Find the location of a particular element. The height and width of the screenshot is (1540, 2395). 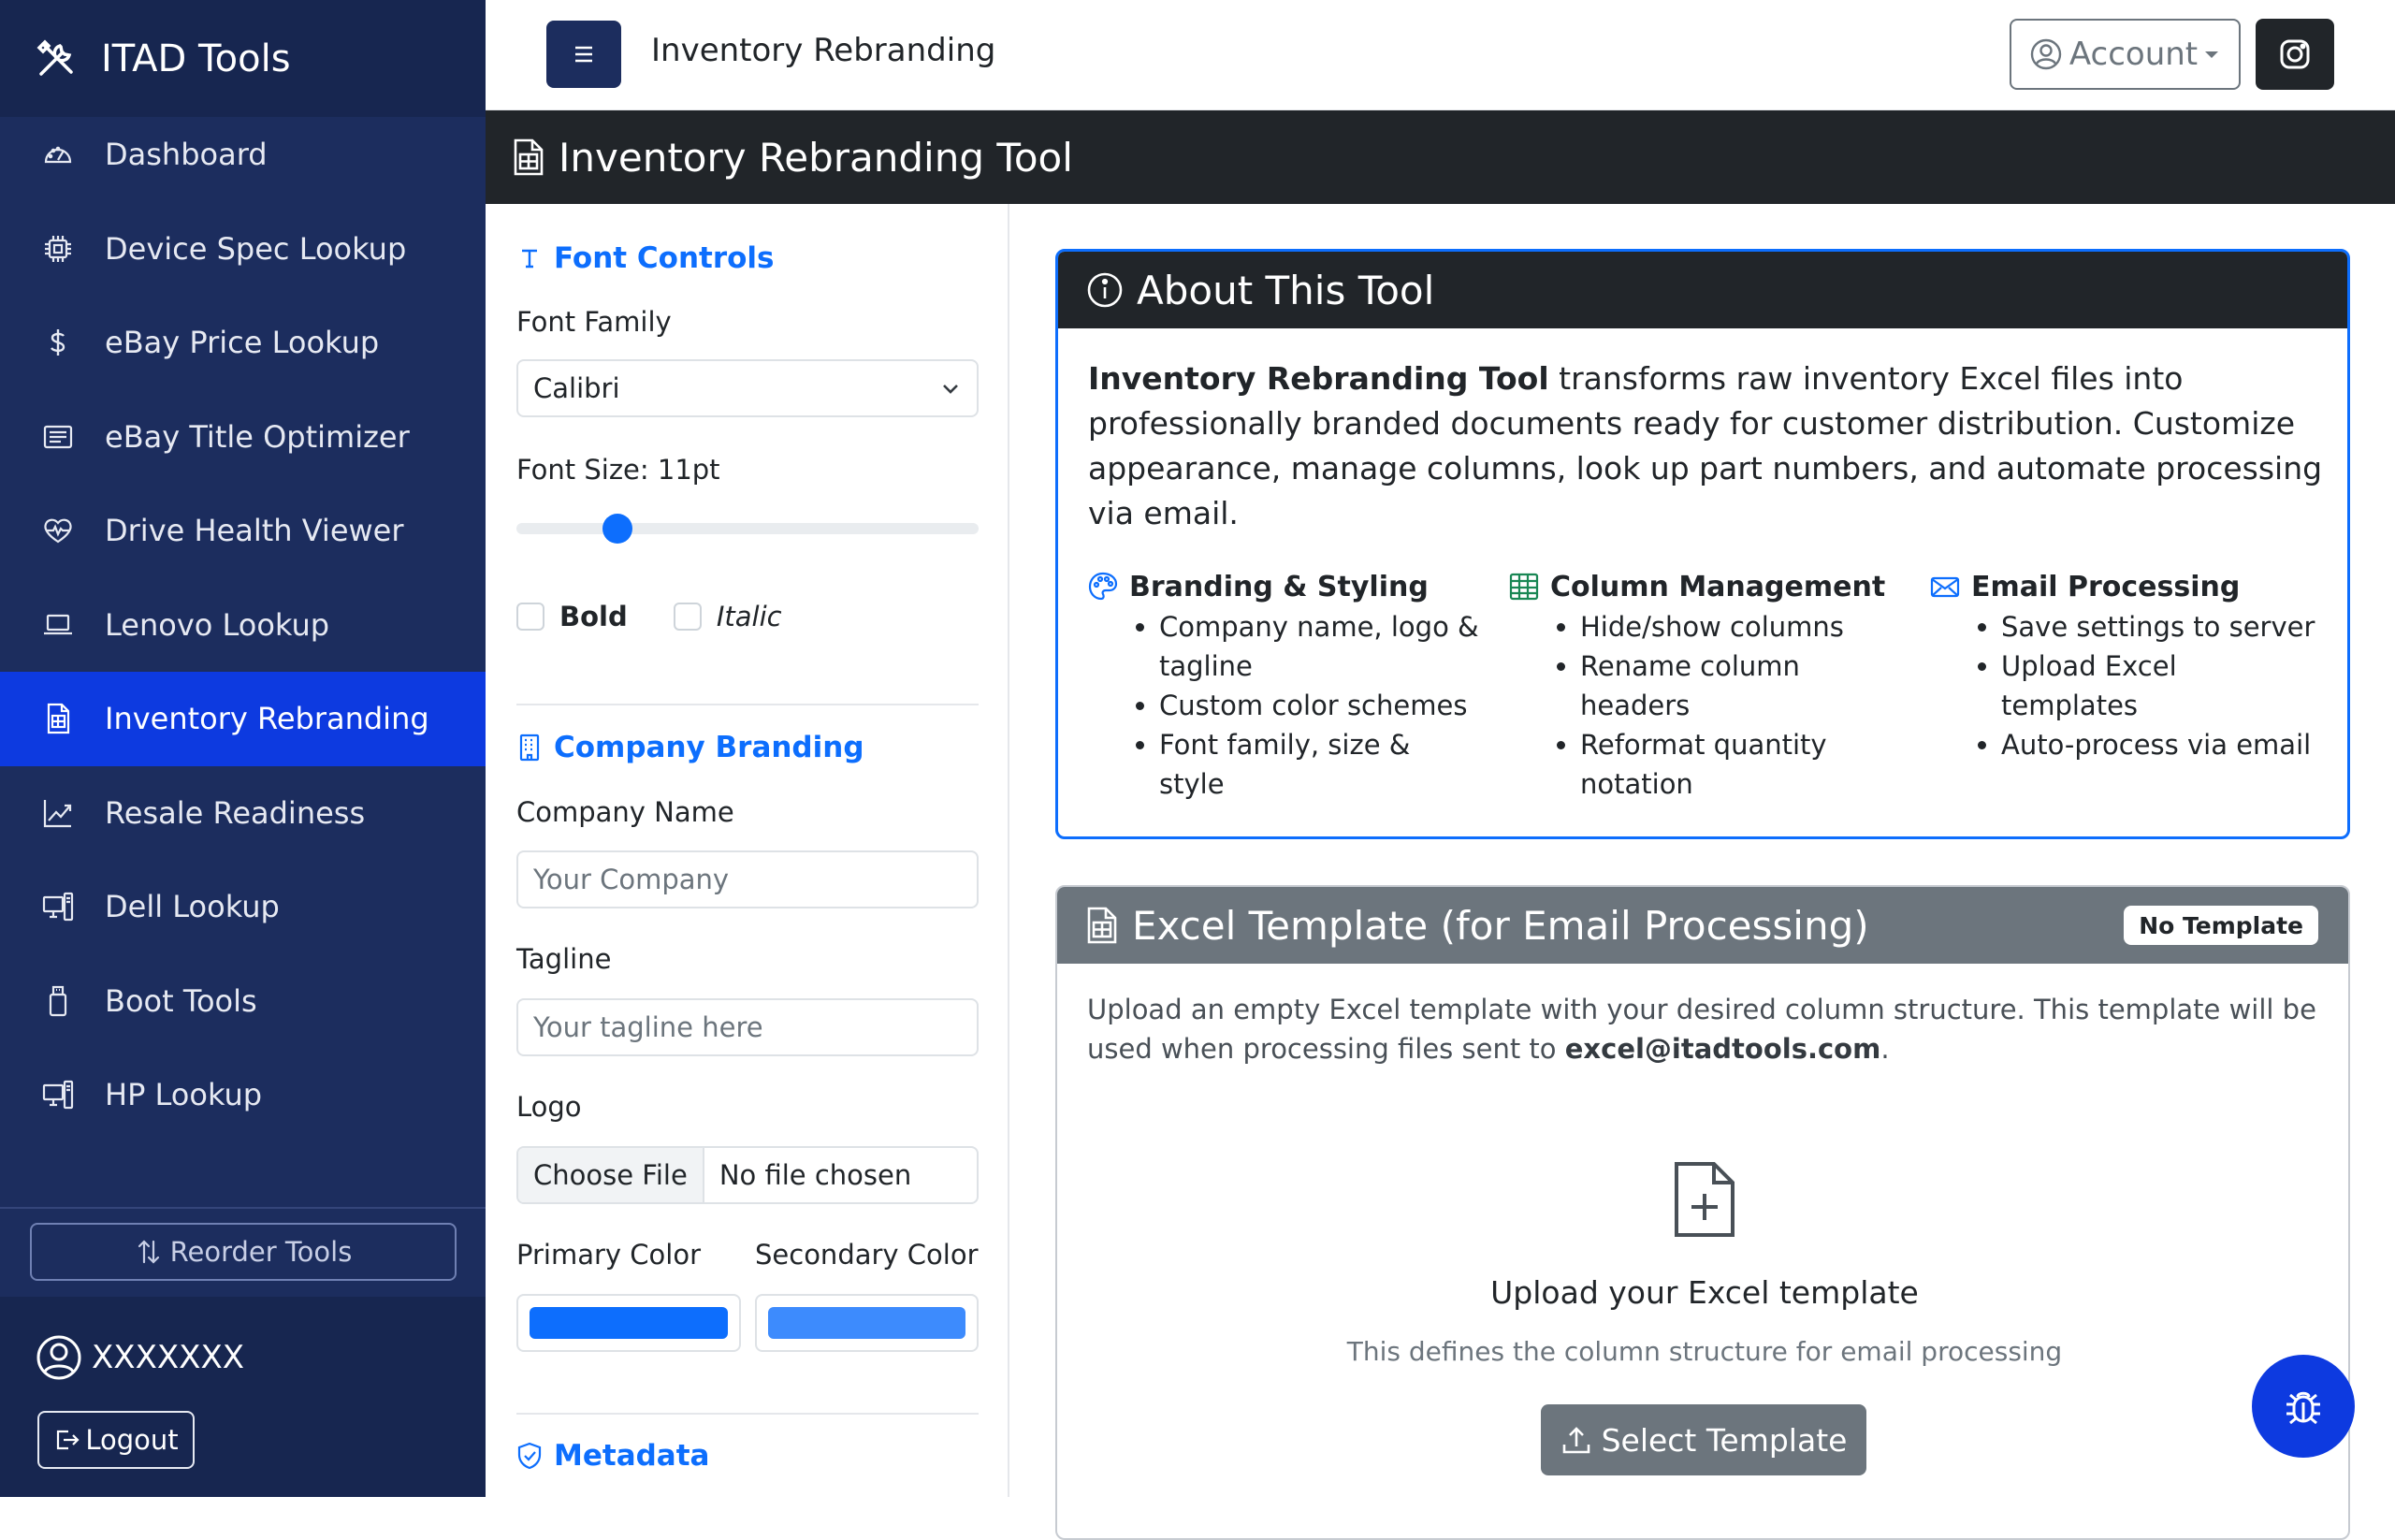

logo-label: Logo is located at coordinates (549, 1107).